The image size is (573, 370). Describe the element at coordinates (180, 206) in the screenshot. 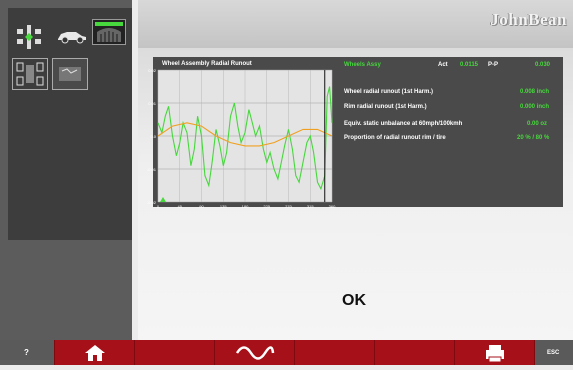

I see `x-tick-label: 45` at that location.